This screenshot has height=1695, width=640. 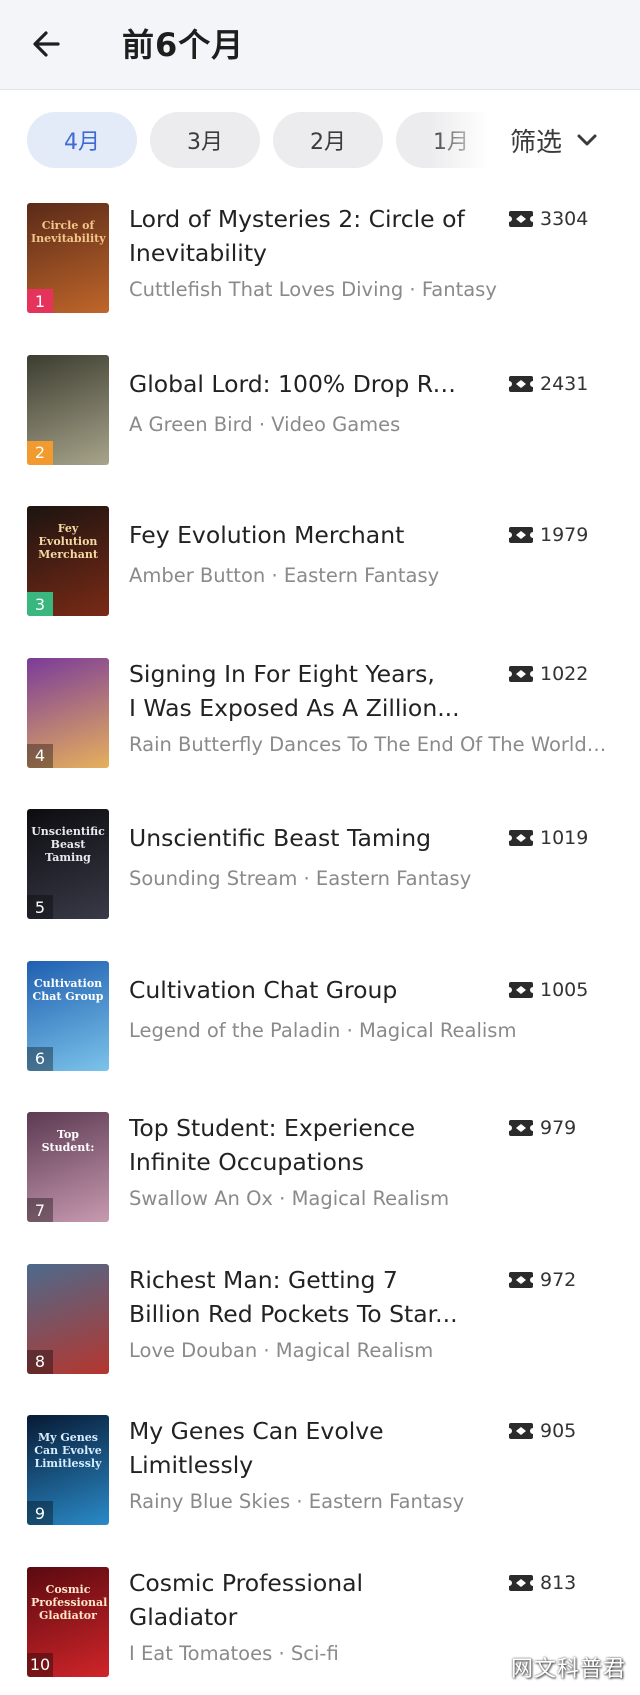 What do you see at coordinates (40, 1210) in the screenshot?
I see `rank-badge: 7` at bounding box center [40, 1210].